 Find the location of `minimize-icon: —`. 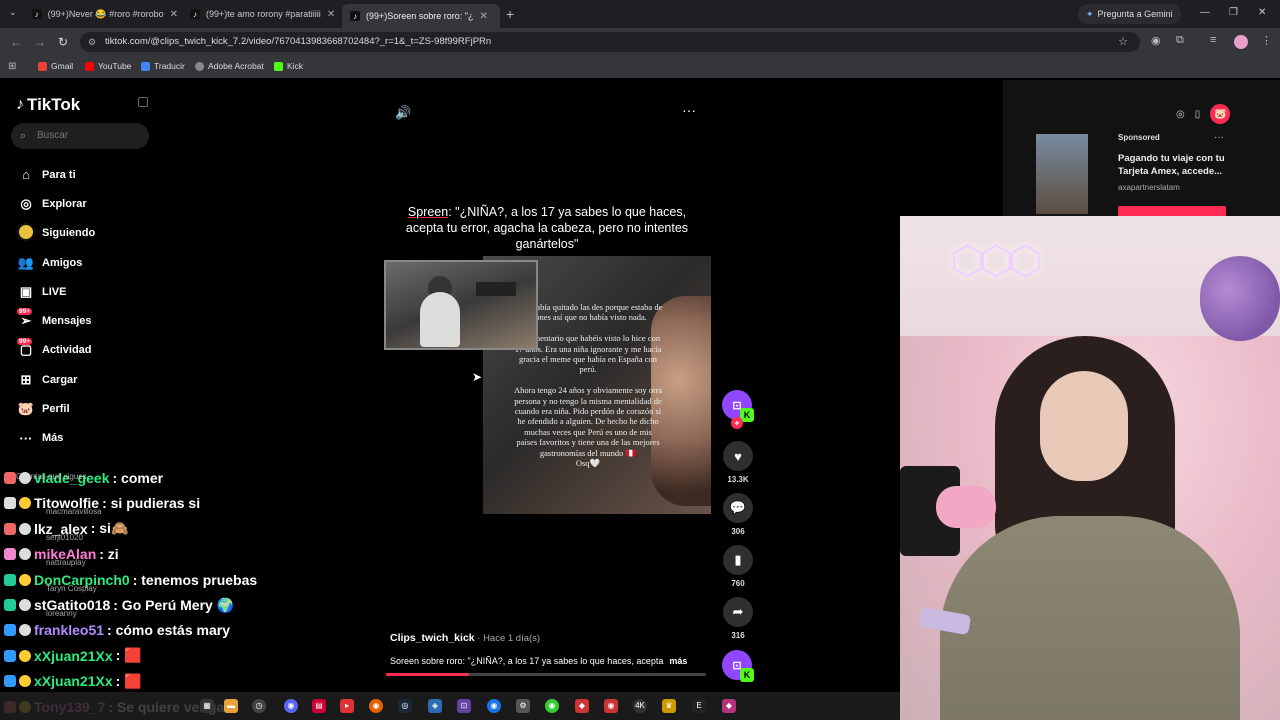

minimize-icon: — is located at coordinates (1205, 12).